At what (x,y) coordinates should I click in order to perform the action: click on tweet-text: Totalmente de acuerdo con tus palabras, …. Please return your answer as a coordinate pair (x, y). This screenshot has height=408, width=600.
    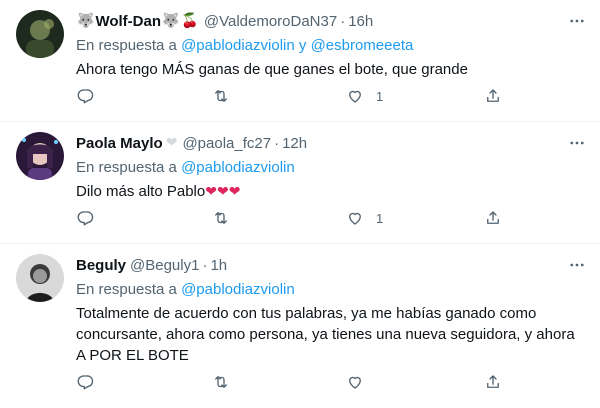
    Looking at the image, I should click on (325, 334).